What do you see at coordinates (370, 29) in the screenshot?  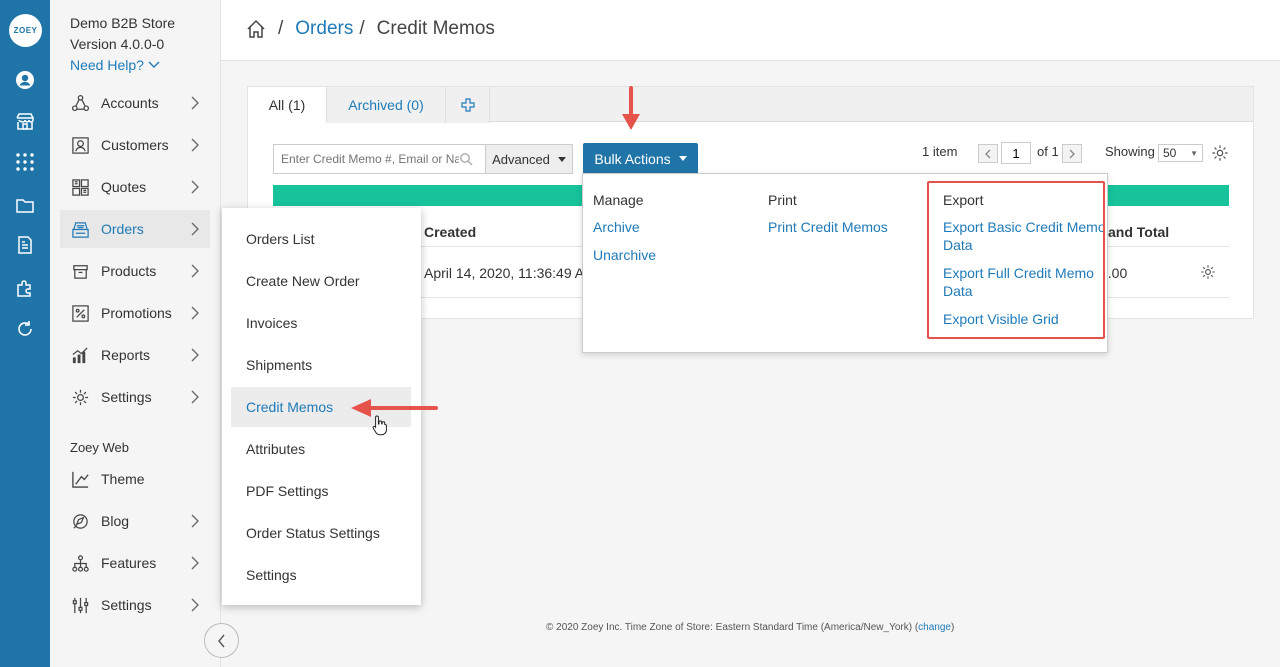 I see `breadcrumb: / Orders / Credit Memos` at bounding box center [370, 29].